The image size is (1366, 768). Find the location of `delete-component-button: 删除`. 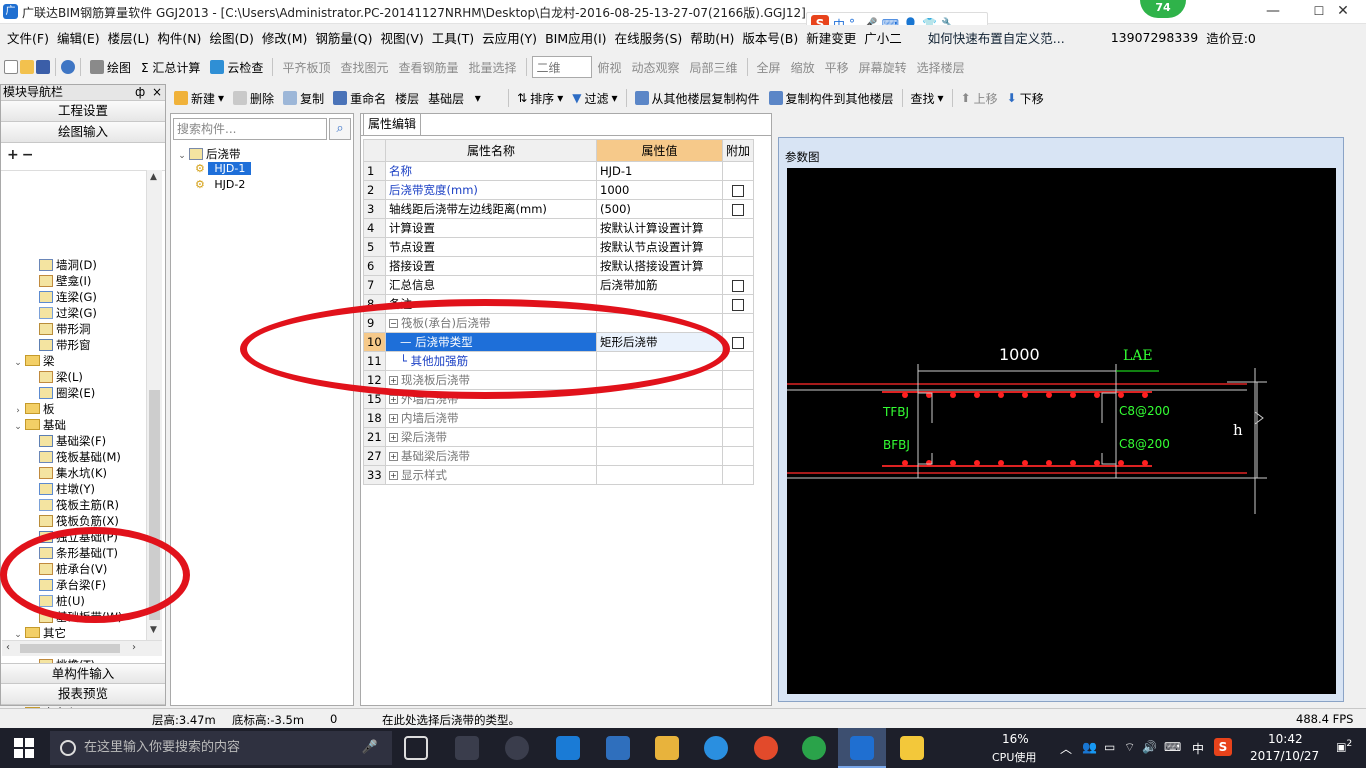

delete-component-button: 删除 is located at coordinates (253, 98).